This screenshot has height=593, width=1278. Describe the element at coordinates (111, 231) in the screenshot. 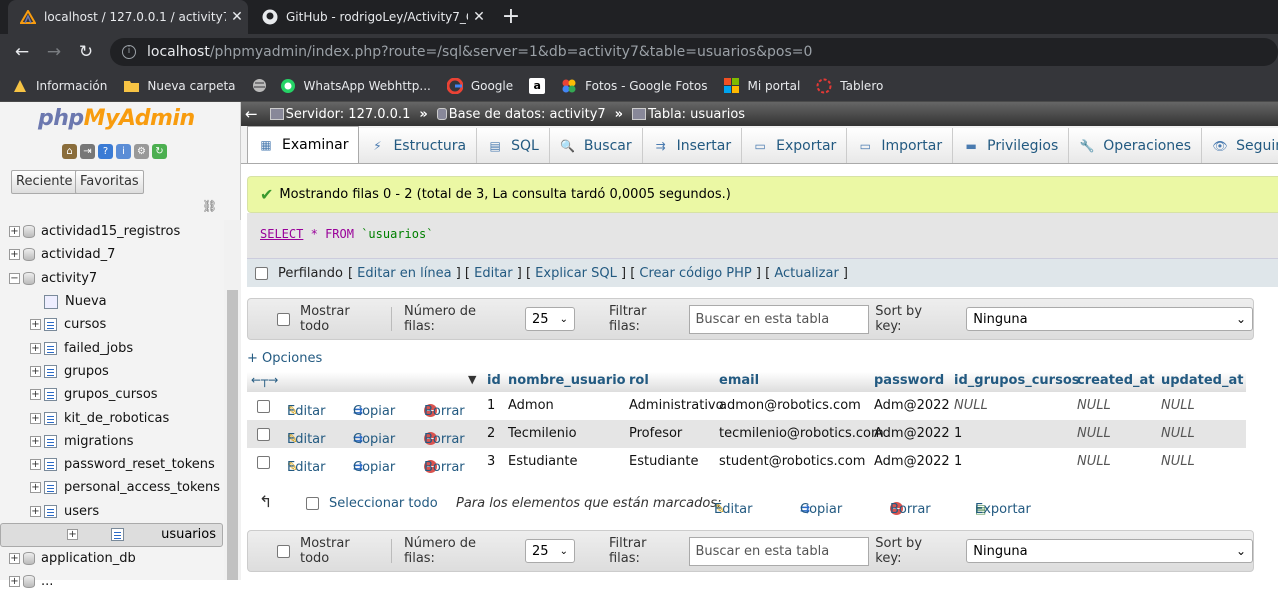

I see `tree-item: + actividad15_registros` at that location.